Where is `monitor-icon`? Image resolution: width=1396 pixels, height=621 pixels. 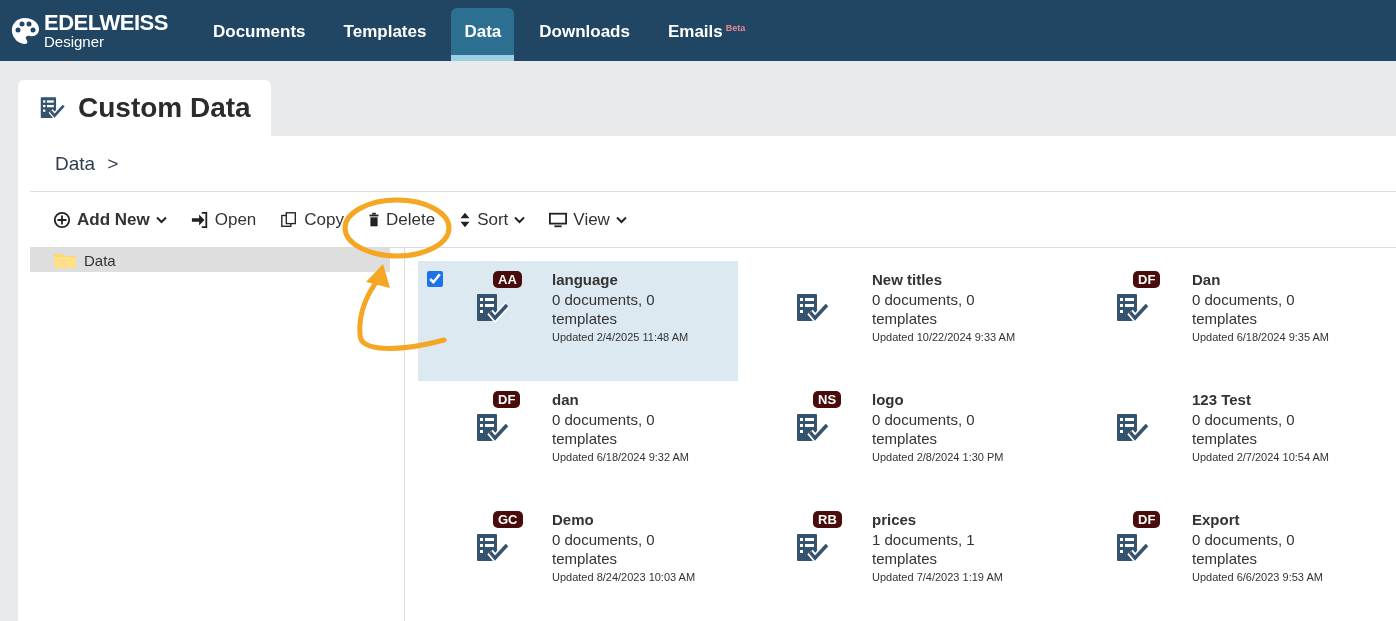 monitor-icon is located at coordinates (558, 219).